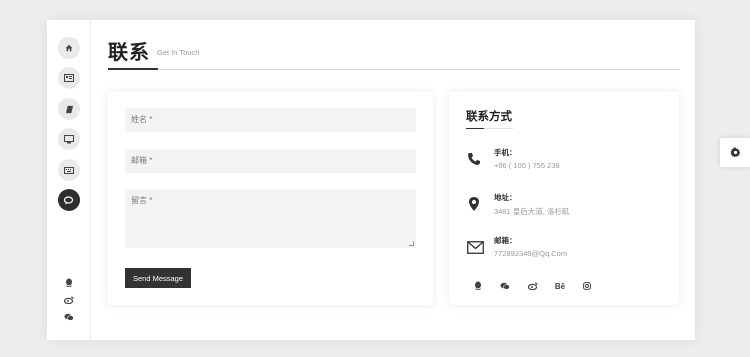  I want to click on settings-button, so click(735, 152).